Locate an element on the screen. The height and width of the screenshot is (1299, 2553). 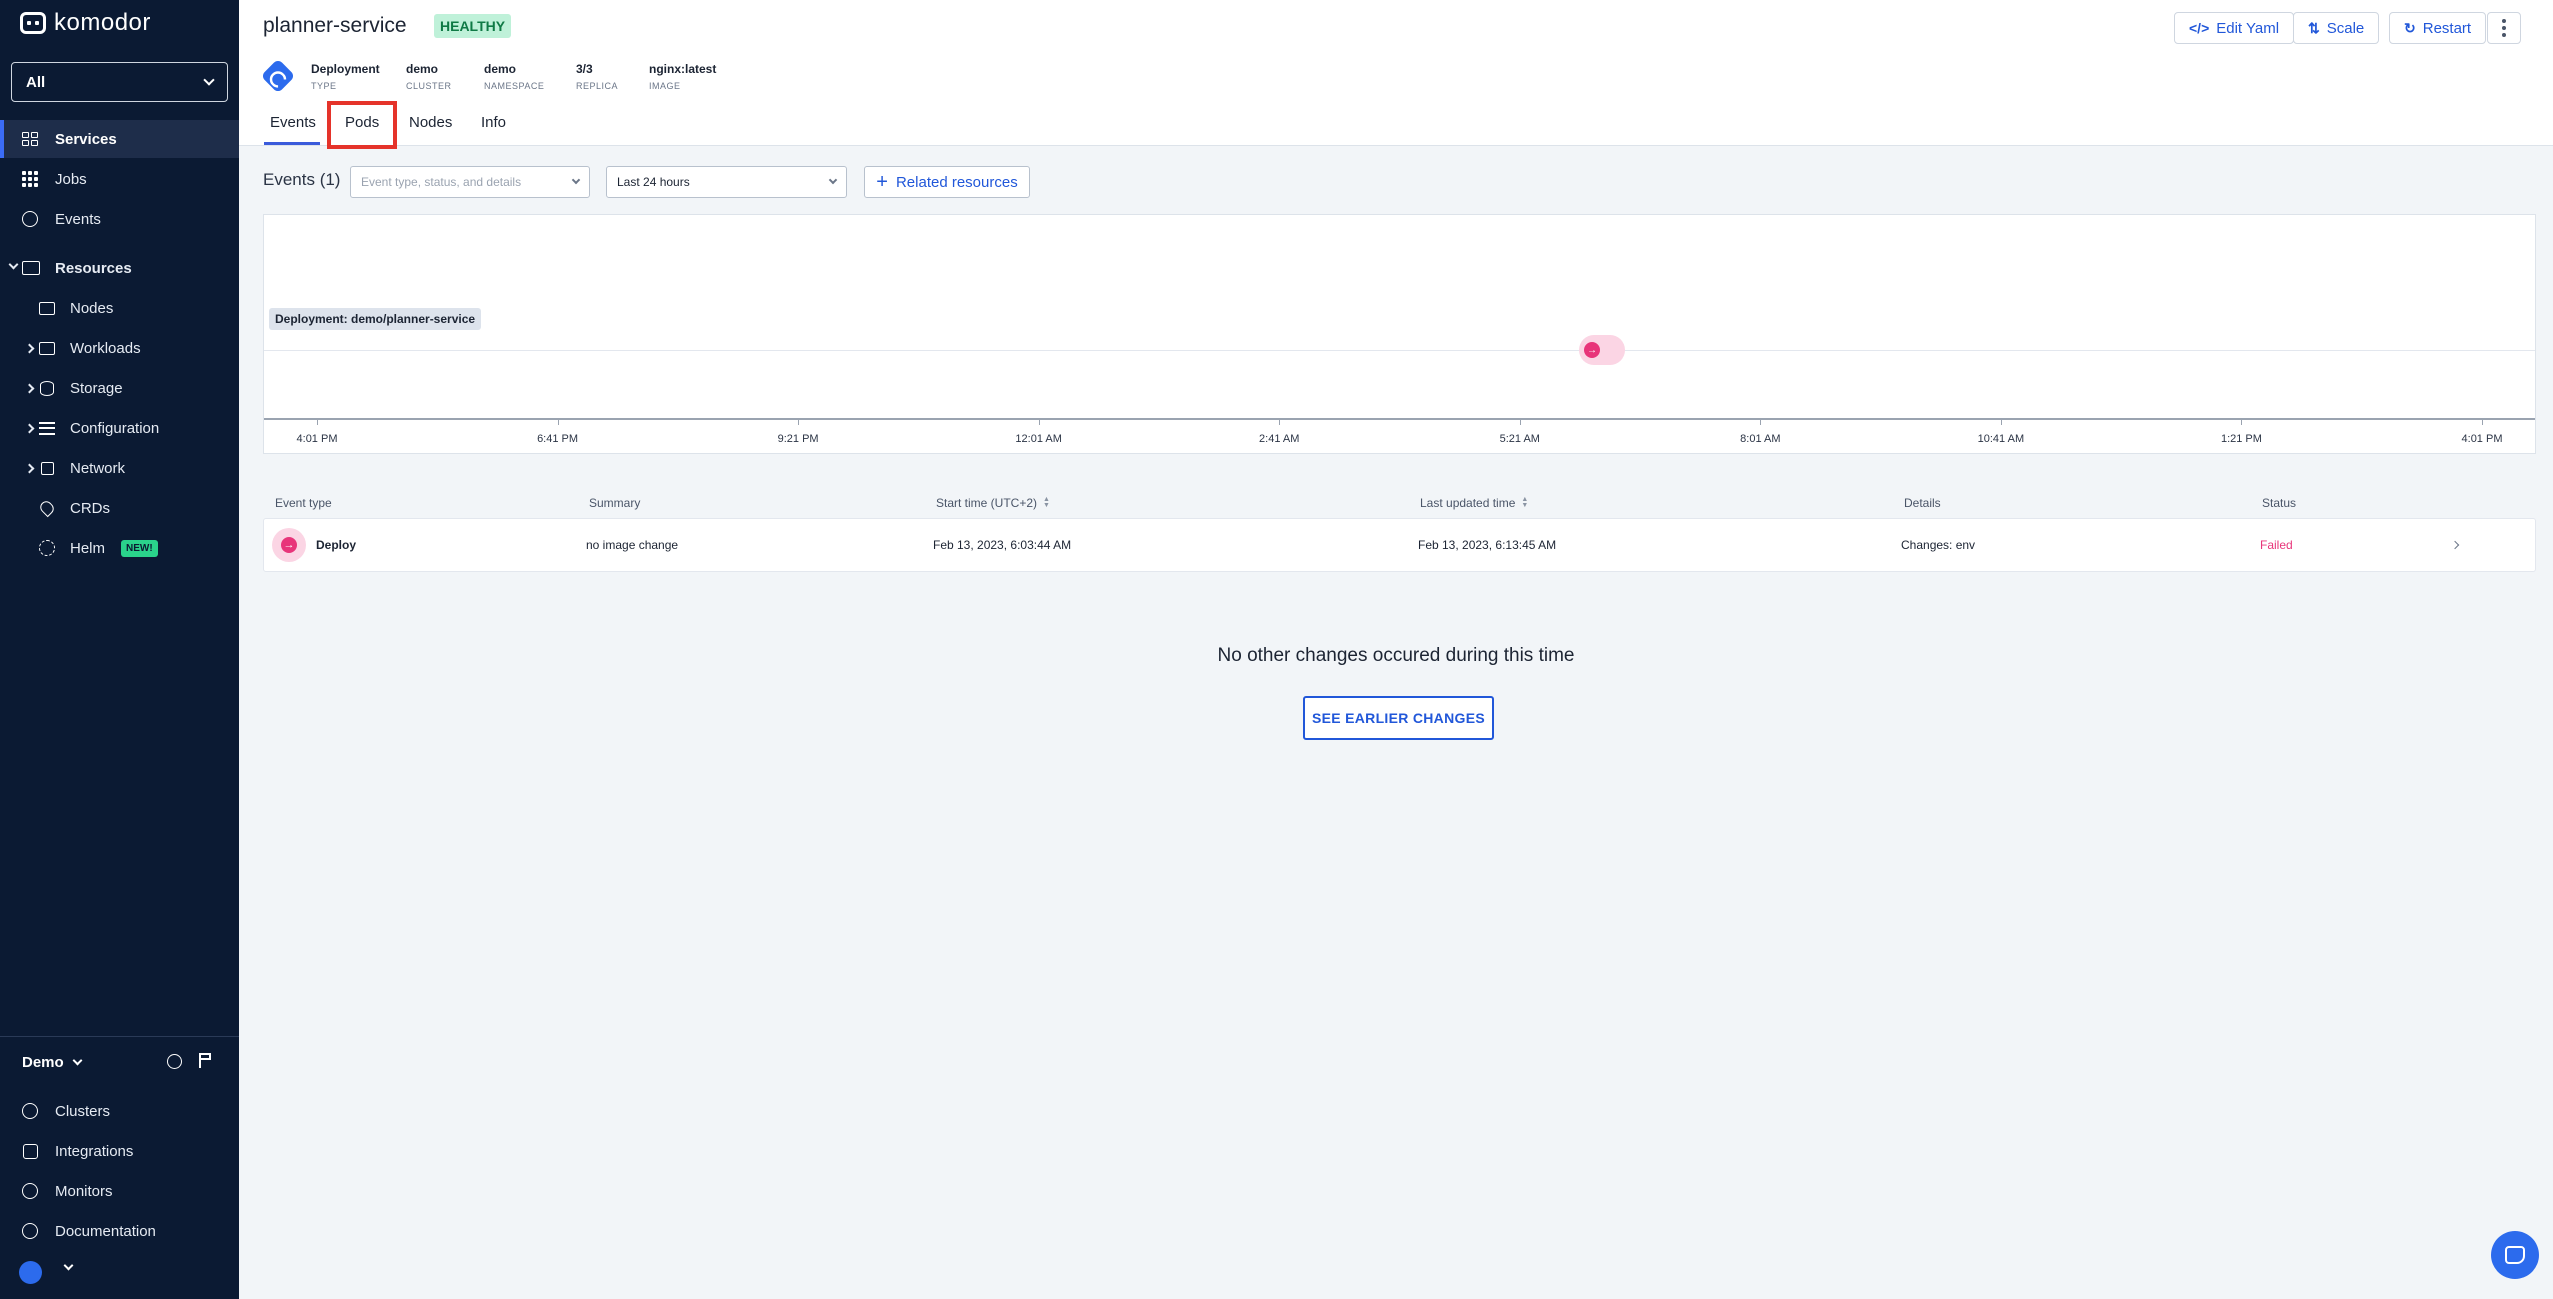
timeline-tick-label: 6:41 PM is located at coordinates (558, 439).